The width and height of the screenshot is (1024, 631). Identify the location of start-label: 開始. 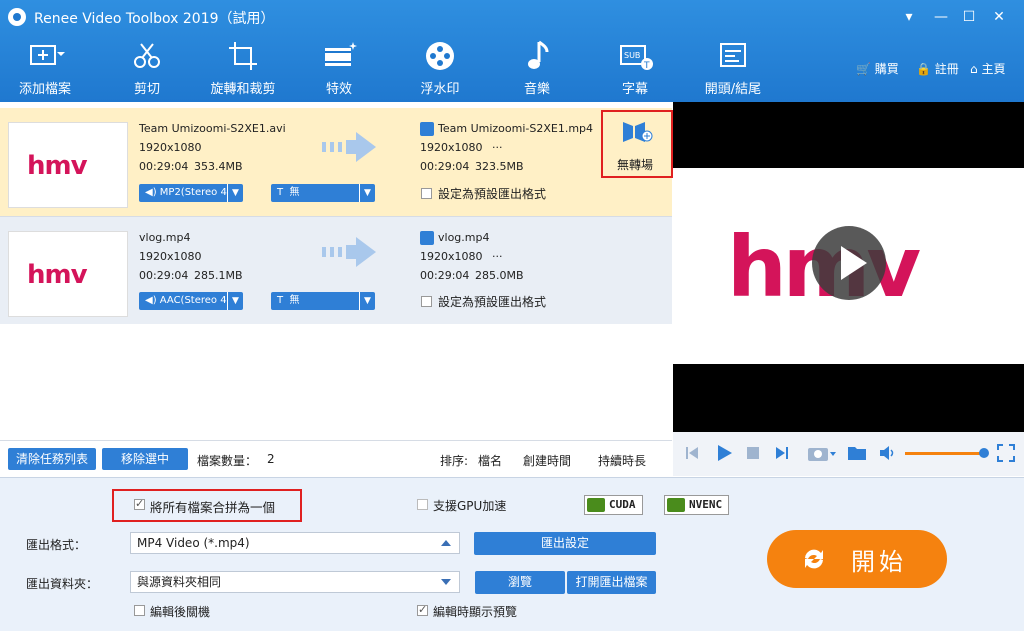
(879, 562).